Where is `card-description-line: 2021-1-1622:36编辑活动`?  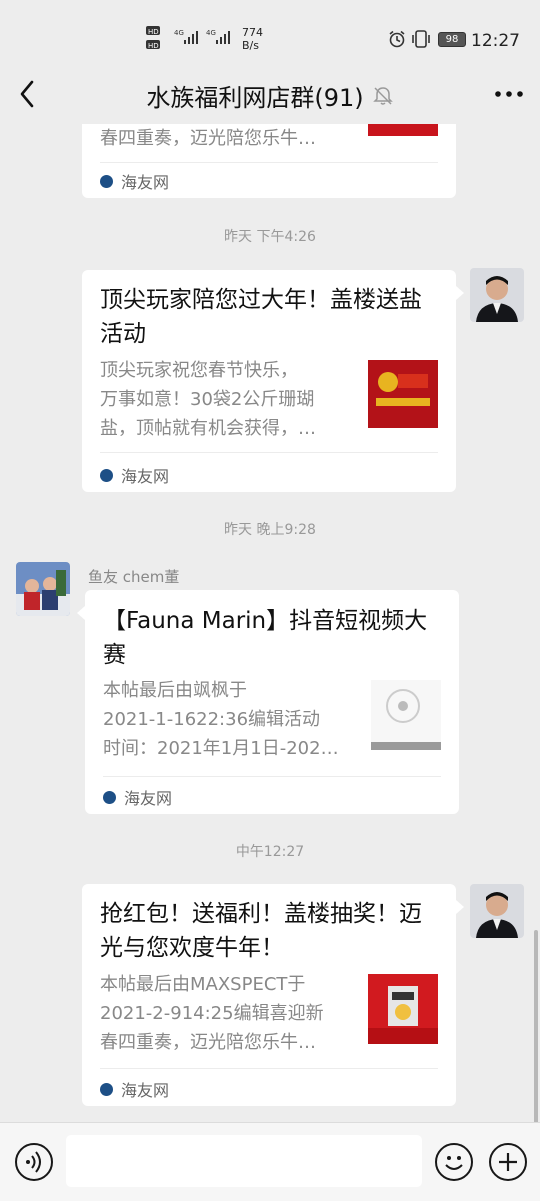 card-description-line: 2021-1-1622:36编辑活动 is located at coordinates (212, 719).